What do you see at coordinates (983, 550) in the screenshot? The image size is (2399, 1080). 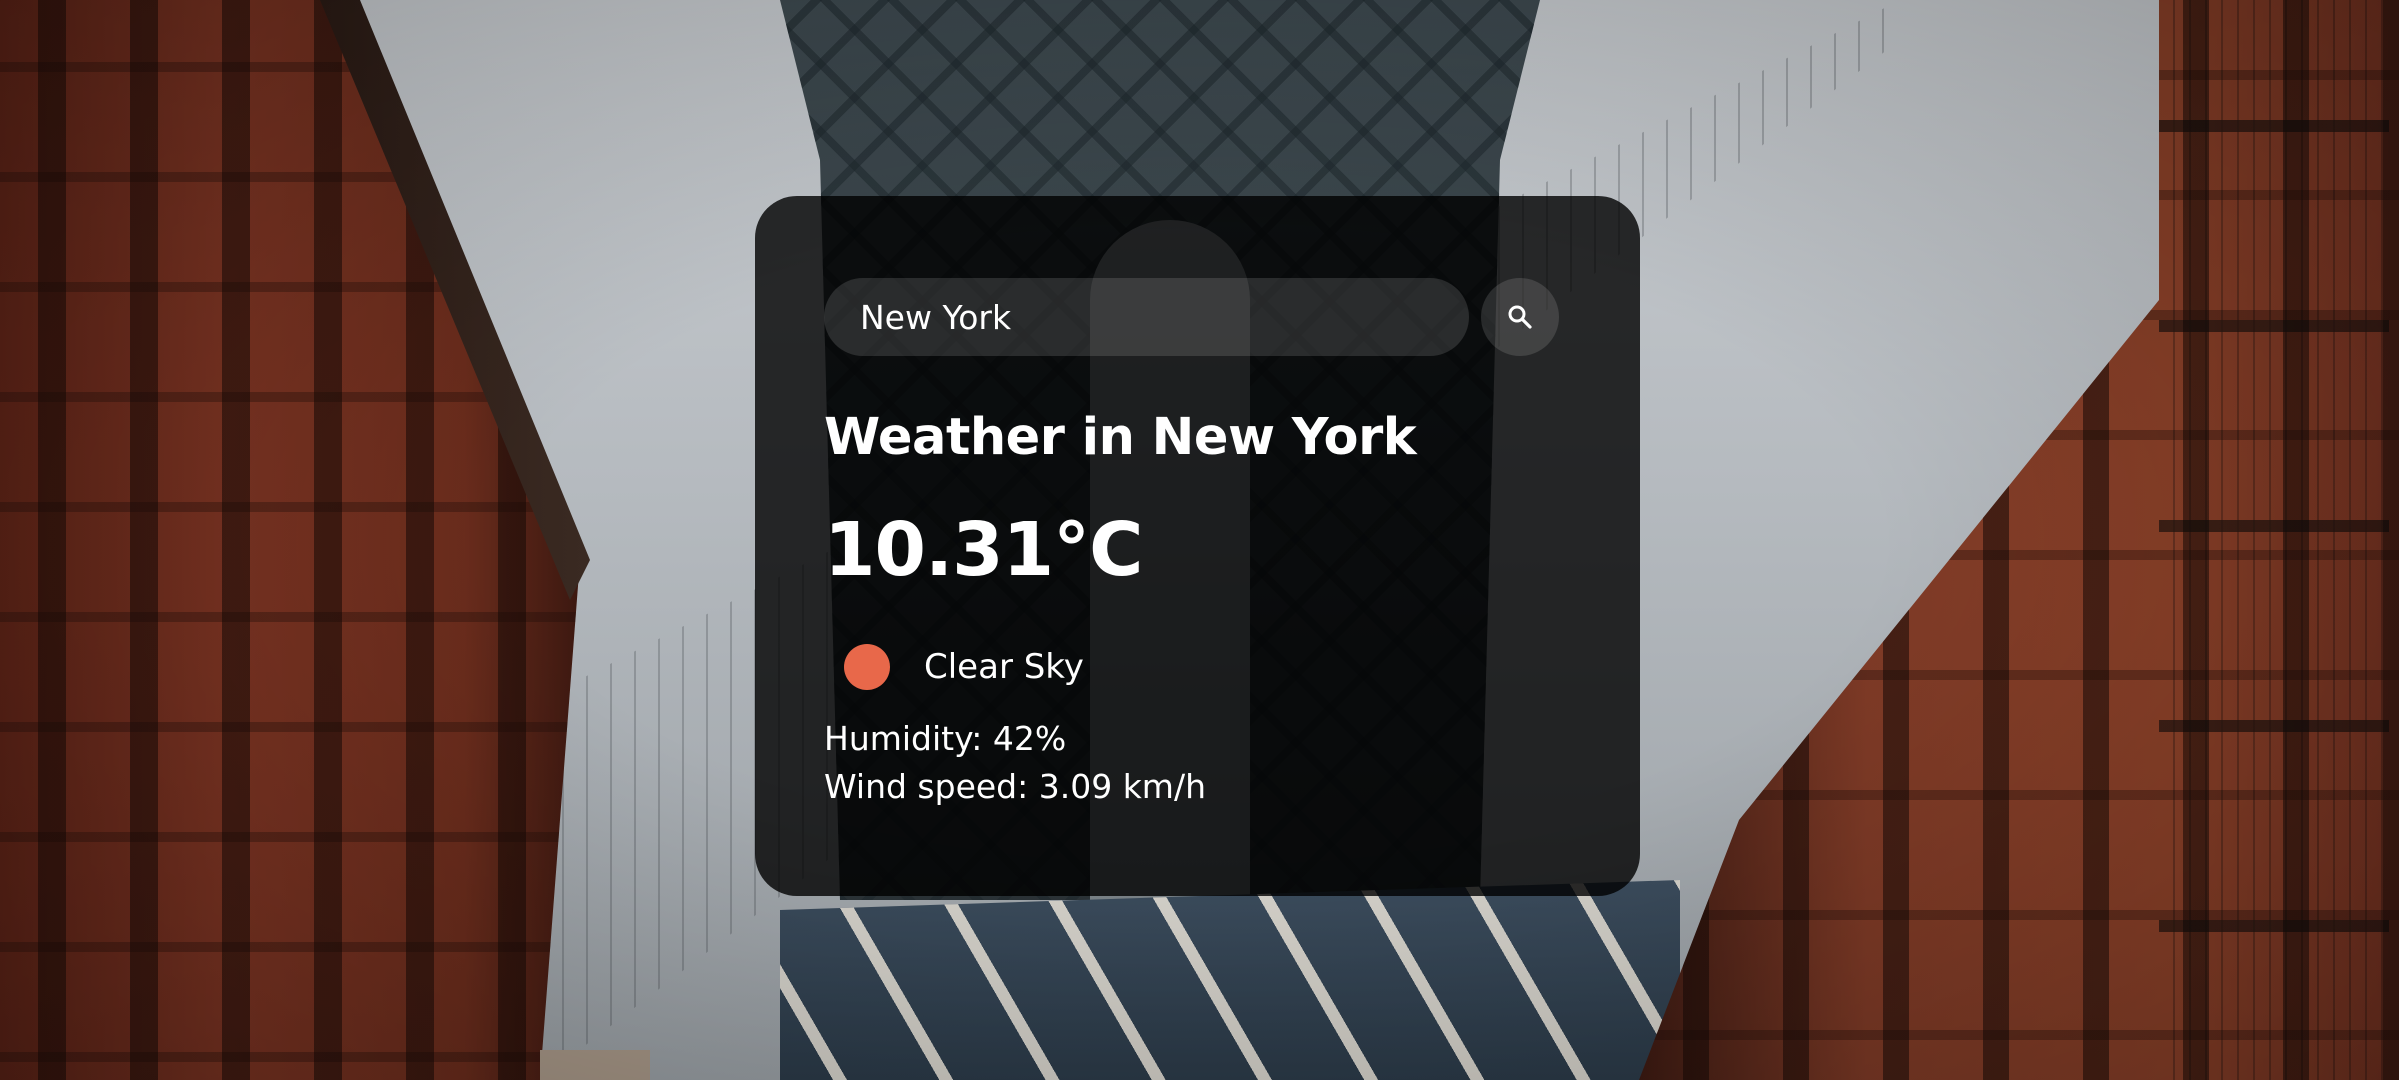 I see `temperature-value: 10.31°C` at bounding box center [983, 550].